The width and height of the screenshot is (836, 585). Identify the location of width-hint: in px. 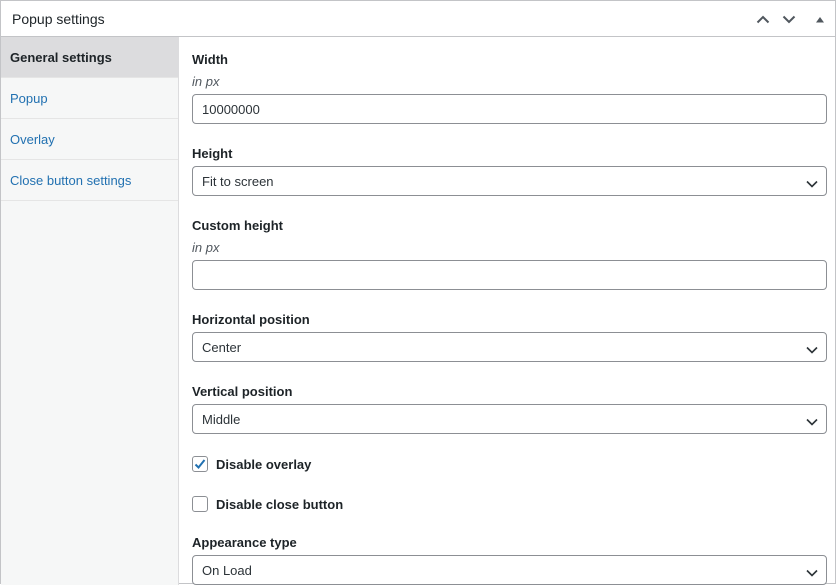
(206, 81).